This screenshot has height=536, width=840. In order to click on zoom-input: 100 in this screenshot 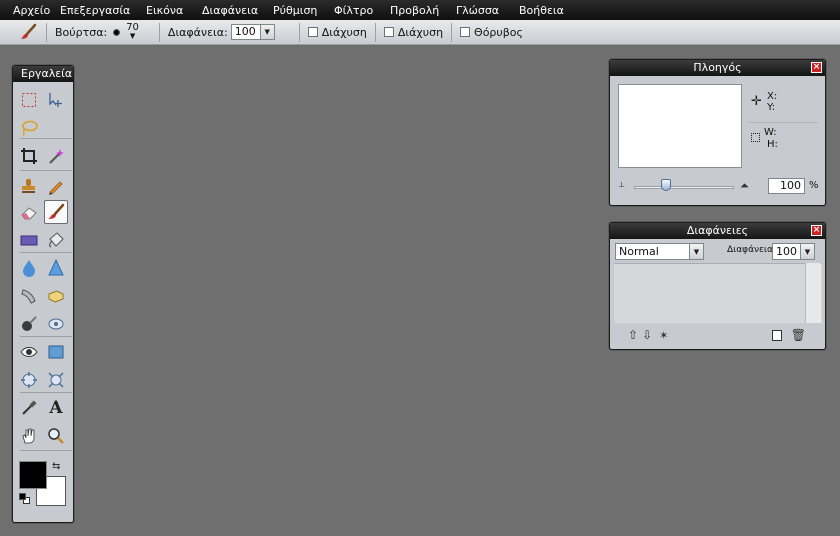, I will do `click(786, 186)`.